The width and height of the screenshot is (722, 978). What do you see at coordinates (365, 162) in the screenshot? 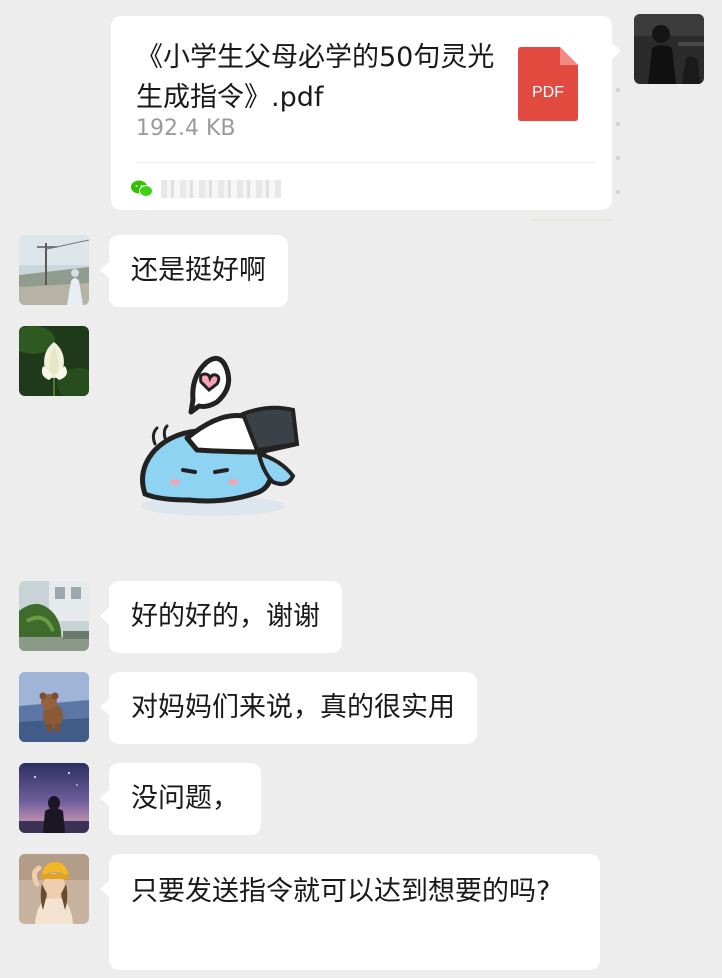
I see `card-divider` at bounding box center [365, 162].